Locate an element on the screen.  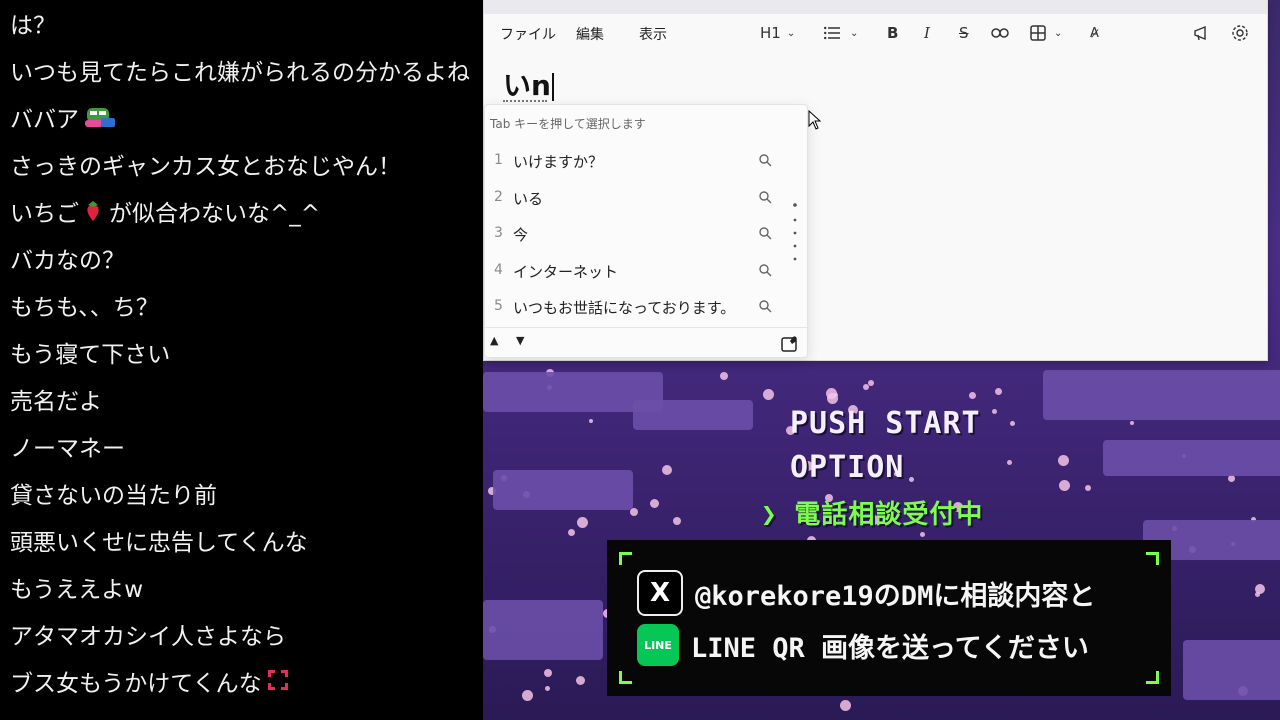
chat-message-text: は？ is located at coordinates (33, 26).